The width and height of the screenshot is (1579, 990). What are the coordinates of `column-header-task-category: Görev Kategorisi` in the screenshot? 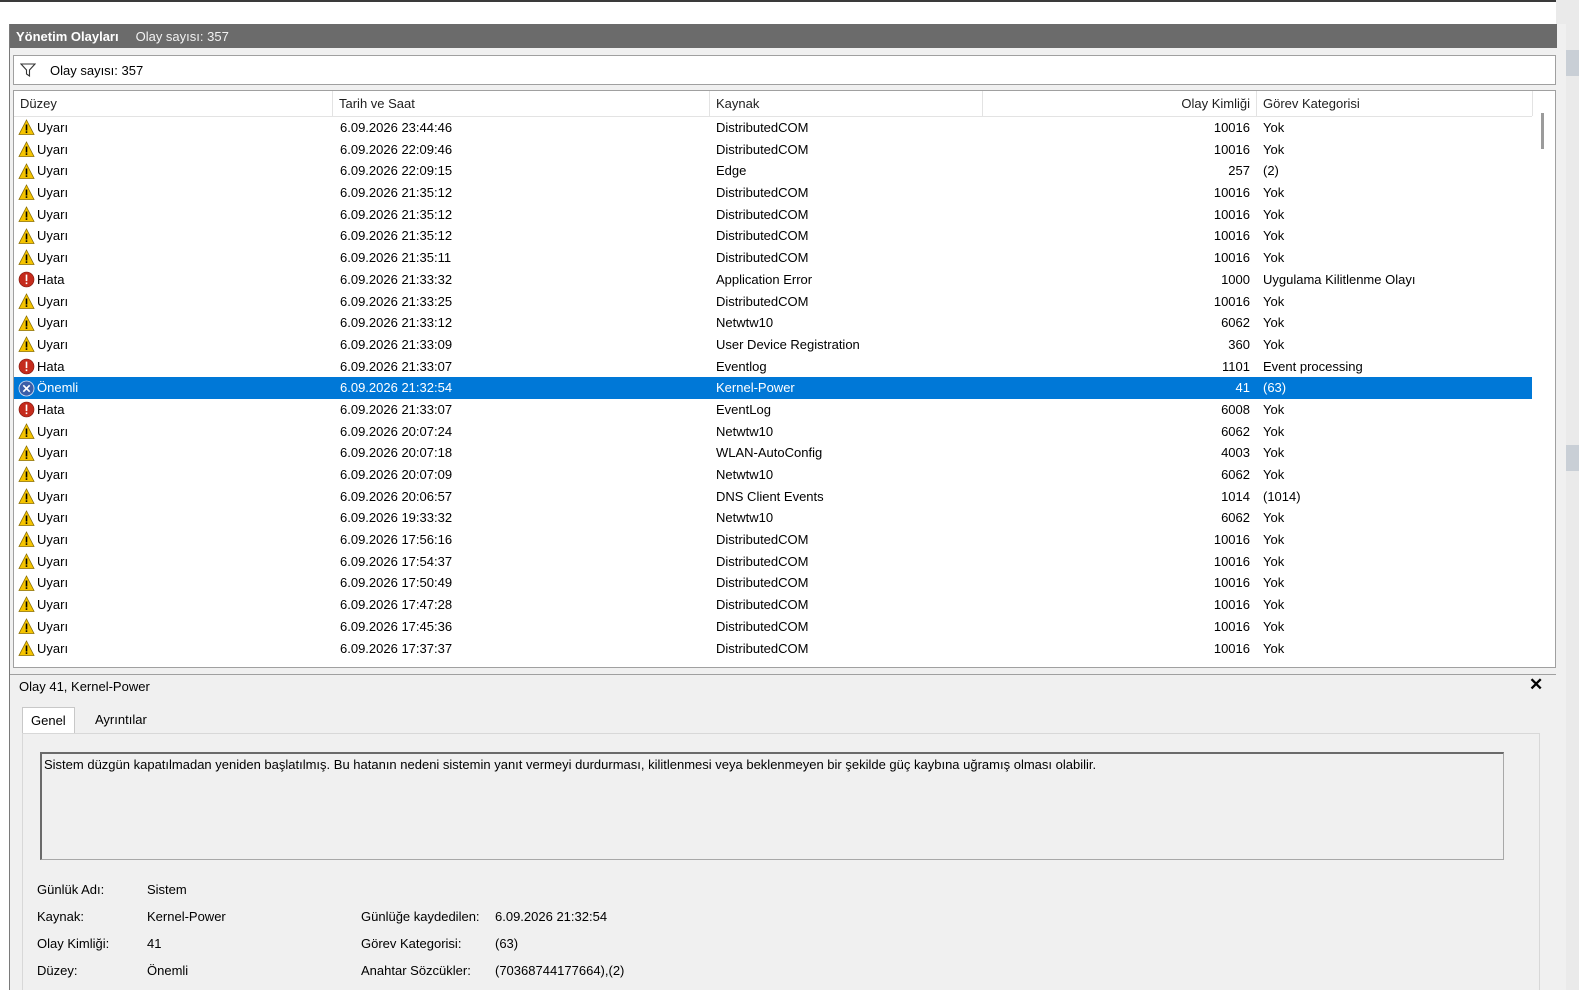 It's located at (1395, 103).